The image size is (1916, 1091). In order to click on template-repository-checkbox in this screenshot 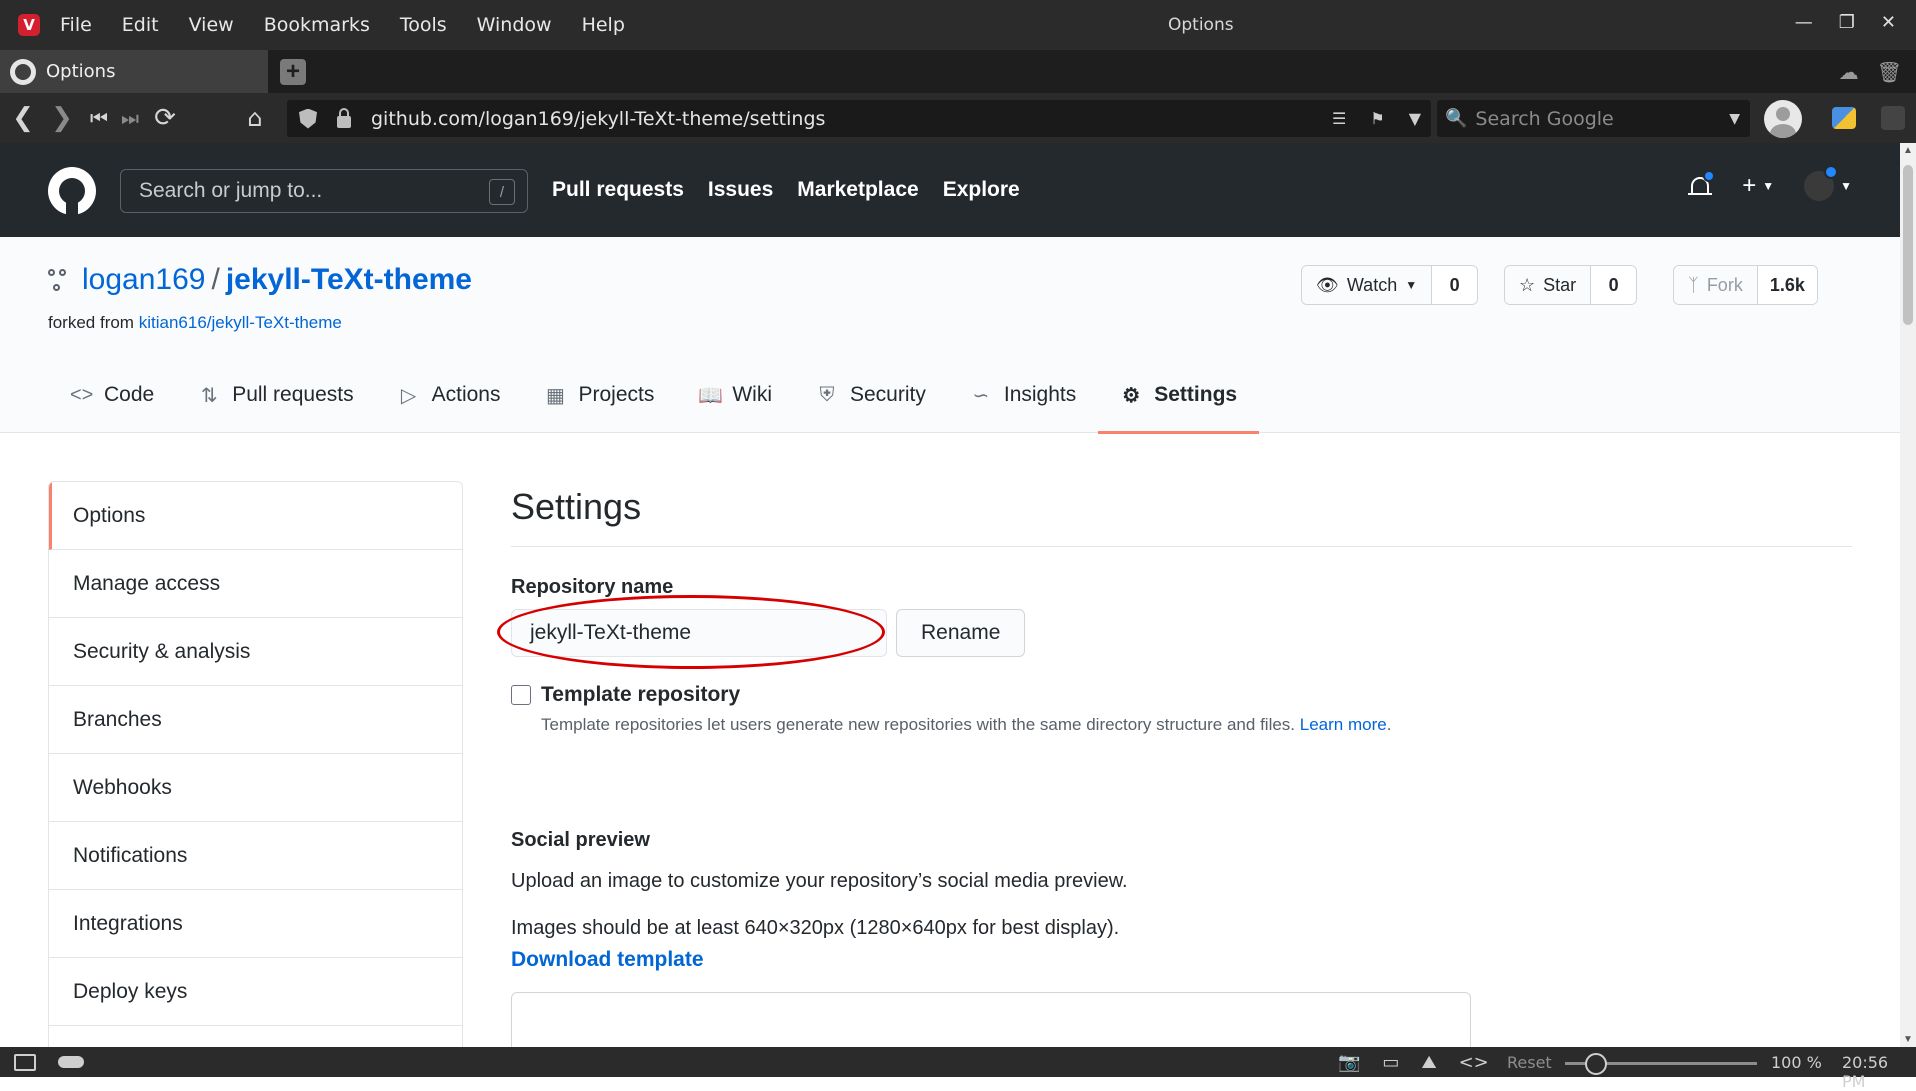, I will do `click(521, 695)`.